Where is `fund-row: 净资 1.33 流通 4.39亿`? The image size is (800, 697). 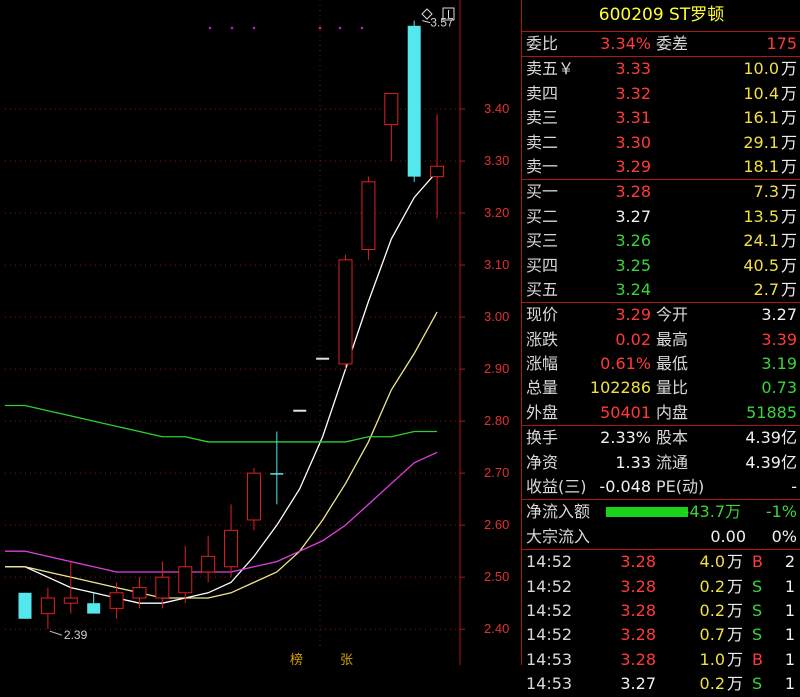
fund-row: 净资 1.33 流通 4.39亿 is located at coordinates (661, 463).